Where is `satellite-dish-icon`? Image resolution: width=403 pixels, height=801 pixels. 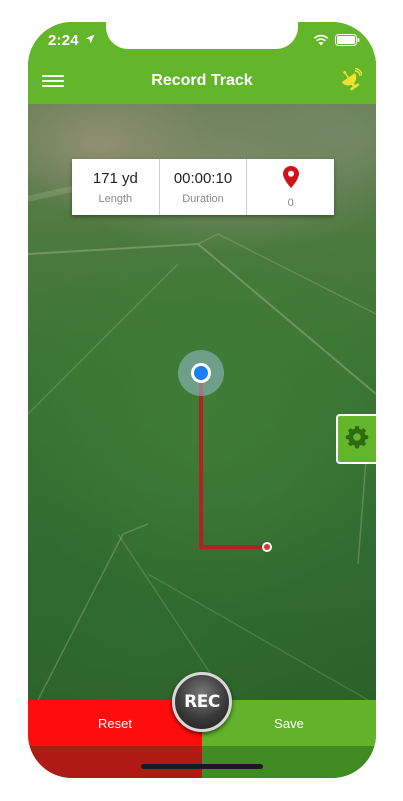
satellite-dish-icon is located at coordinates (350, 82).